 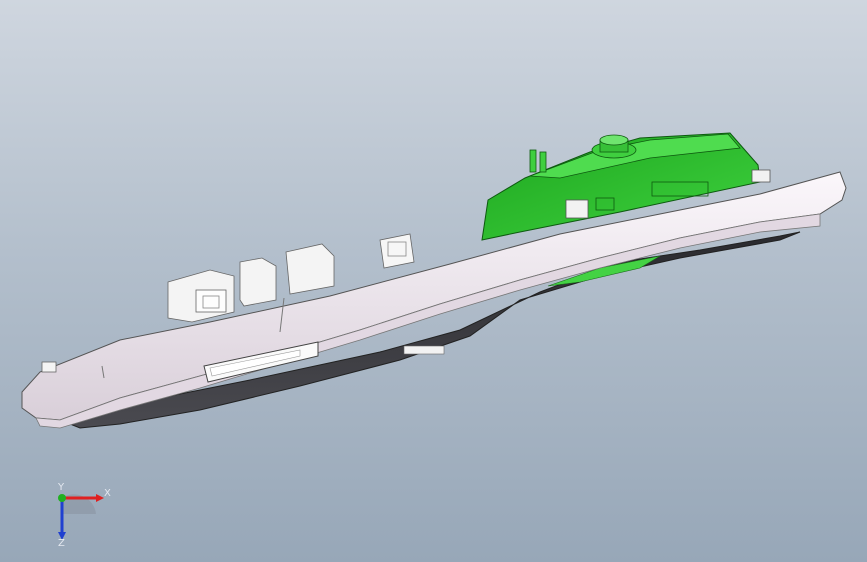 I want to click on connector-block-middle, so click(x=287, y=275).